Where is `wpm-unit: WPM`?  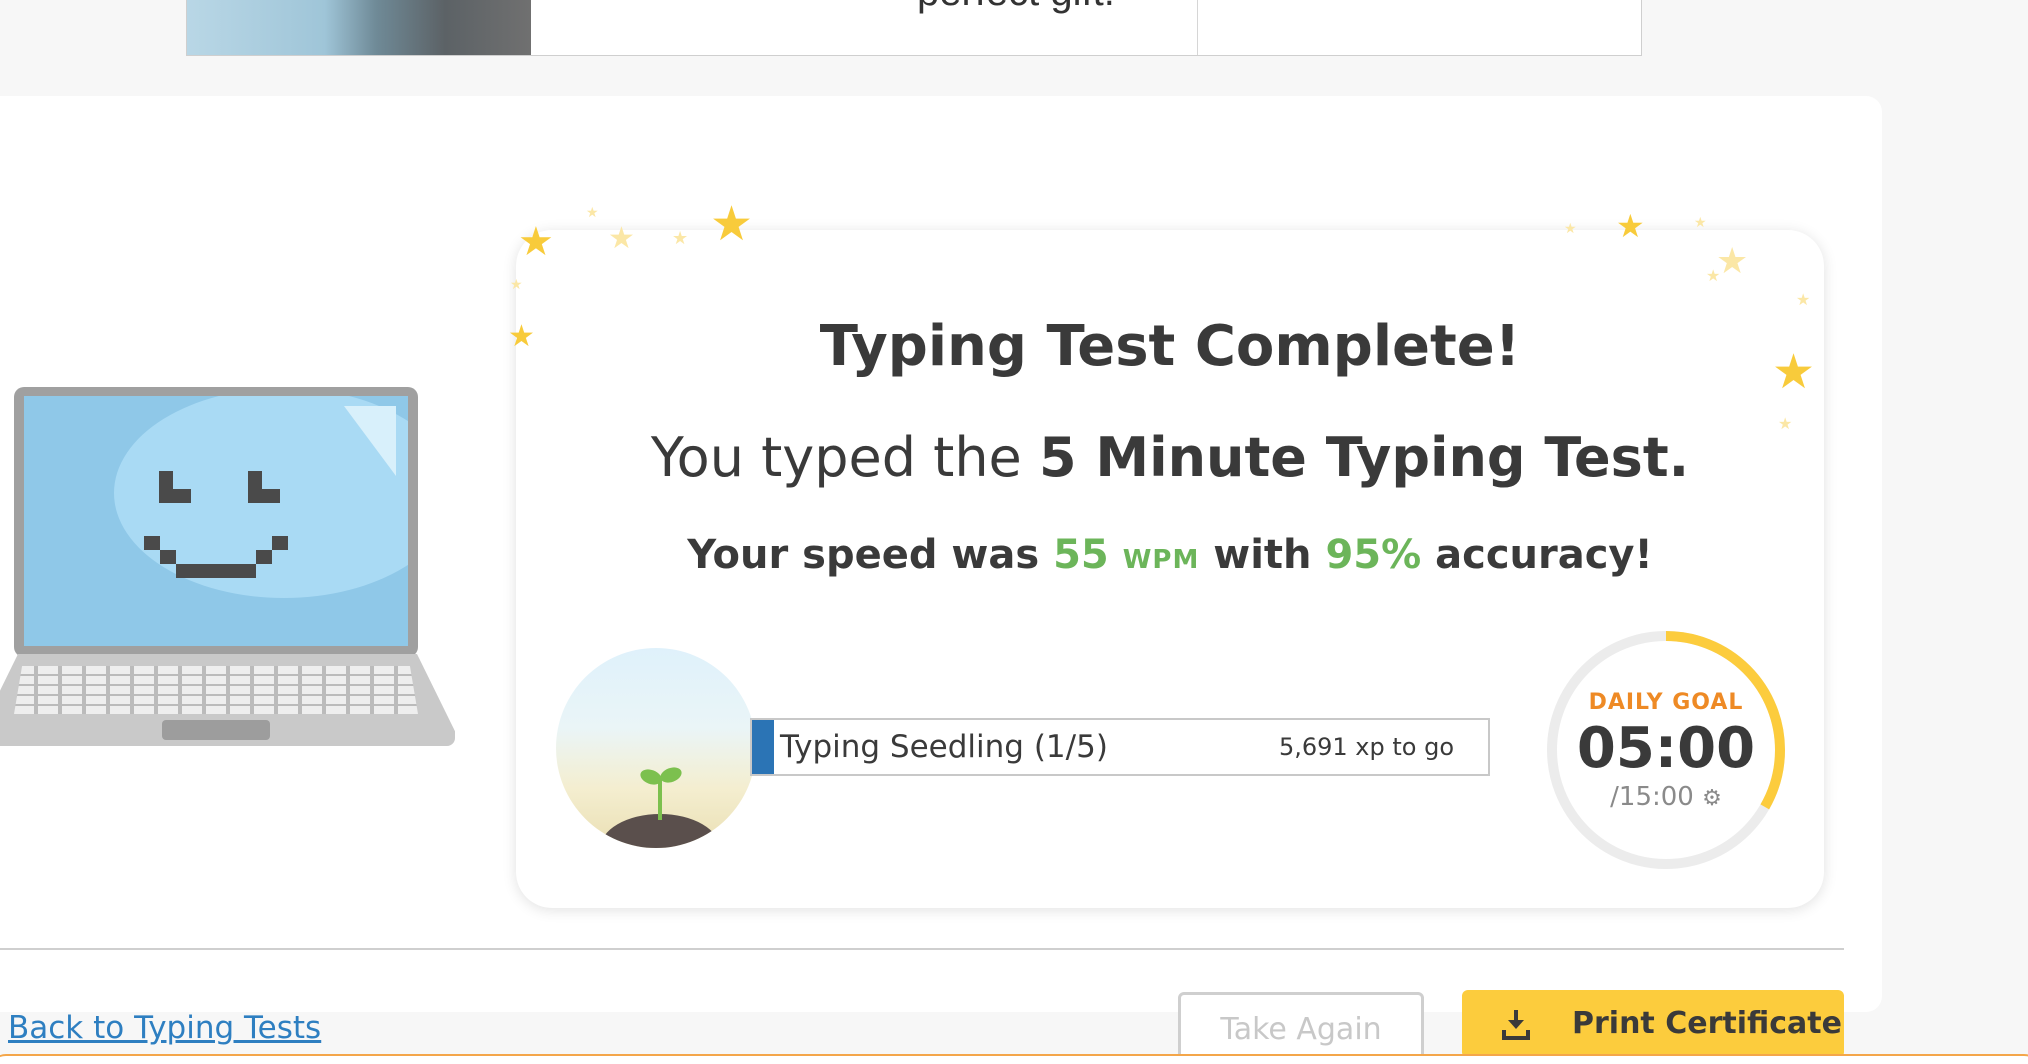
wpm-unit: WPM is located at coordinates (1161, 560).